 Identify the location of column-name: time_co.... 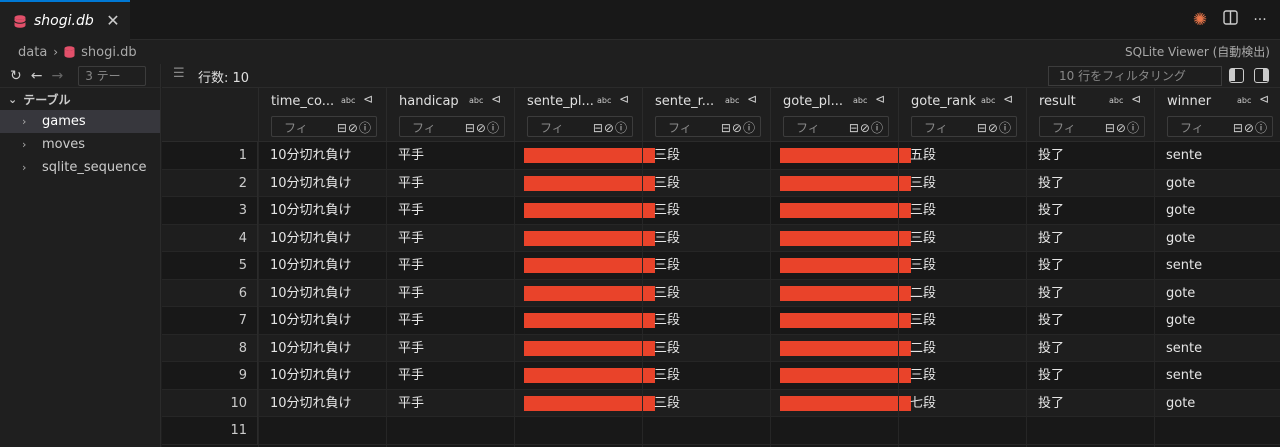
(302, 101).